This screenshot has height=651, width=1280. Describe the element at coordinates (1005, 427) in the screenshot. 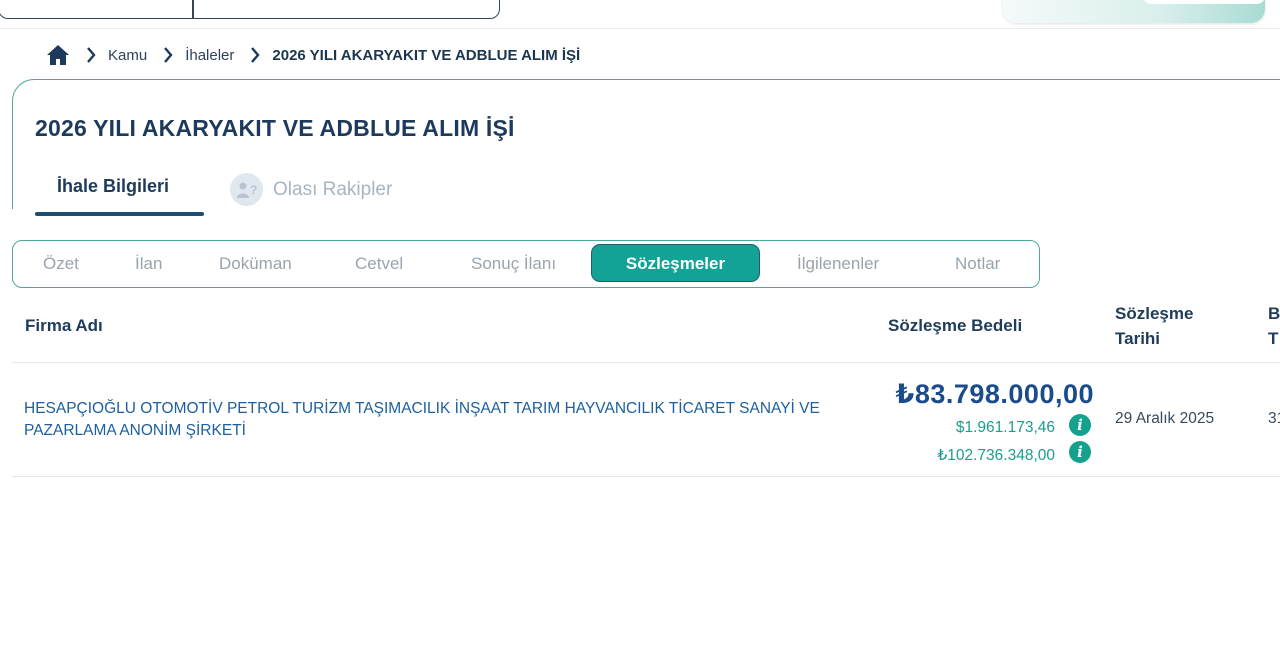

I see `contract-amount-usd: $1.961.173,46` at that location.